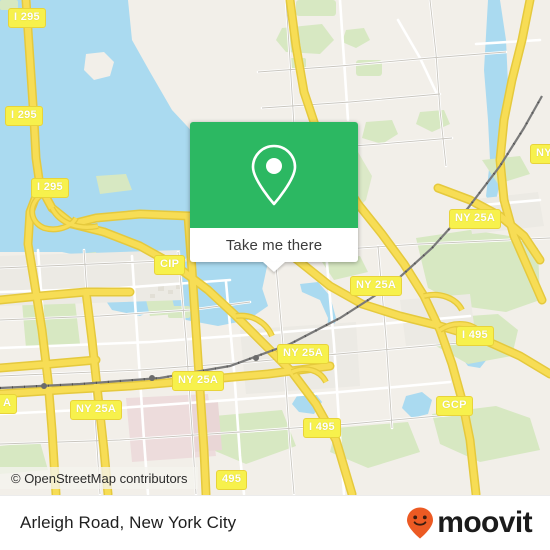 Image resolution: width=550 pixels, height=550 pixels. I want to click on moovit-logo: moovit, so click(469, 523).